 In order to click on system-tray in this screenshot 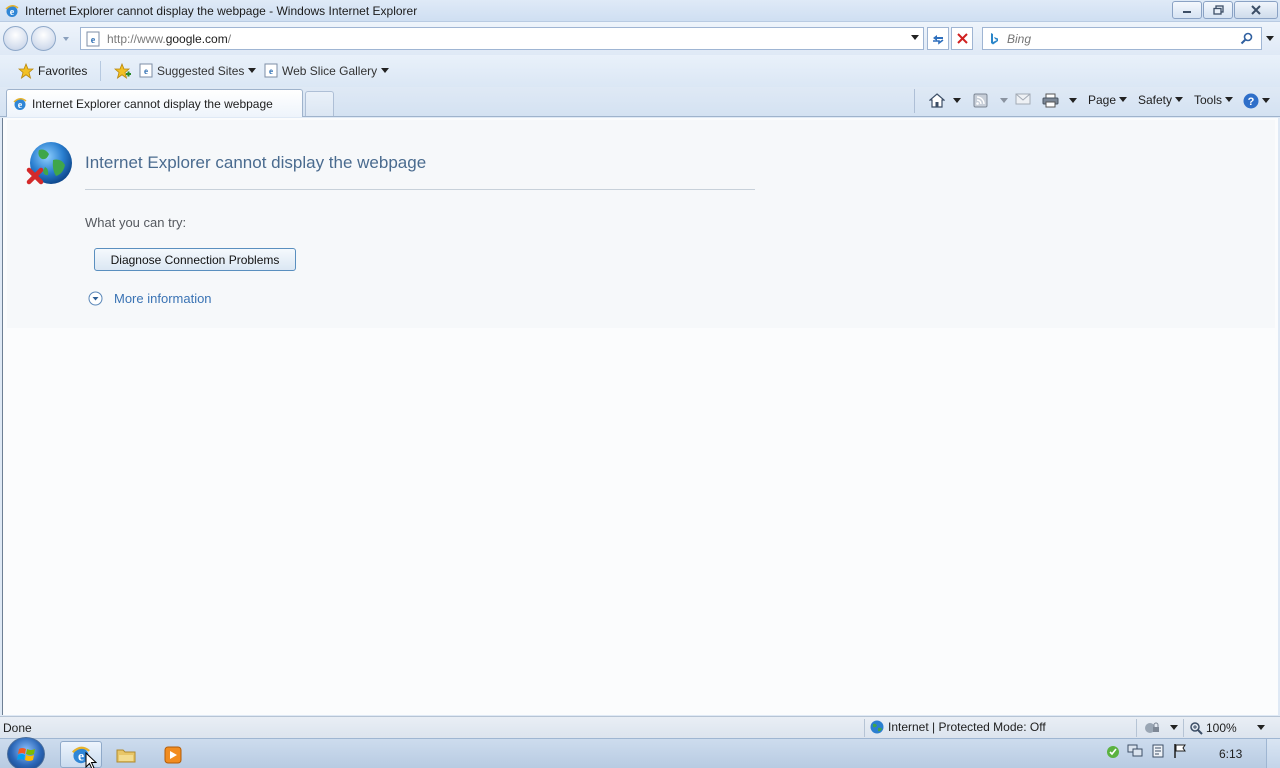, I will do `click(1142, 751)`.